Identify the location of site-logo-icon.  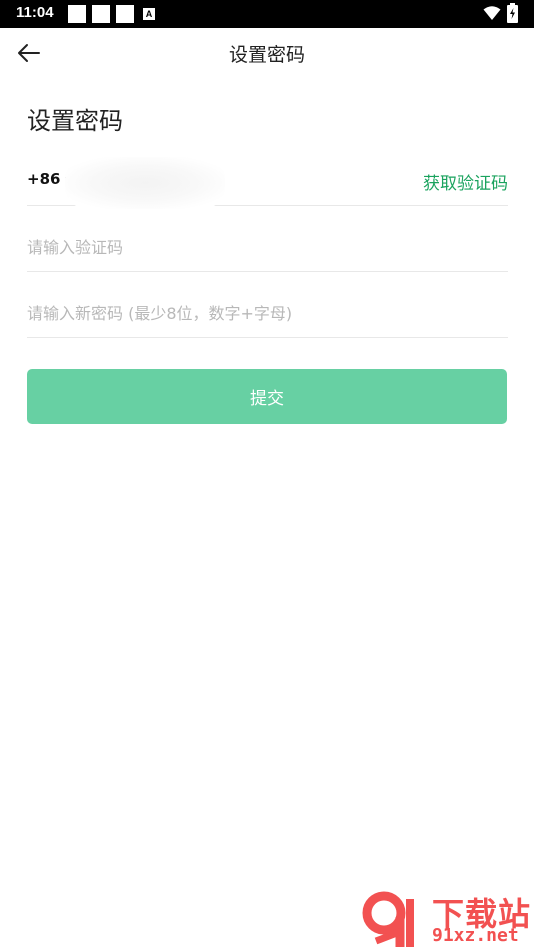
(388, 919).